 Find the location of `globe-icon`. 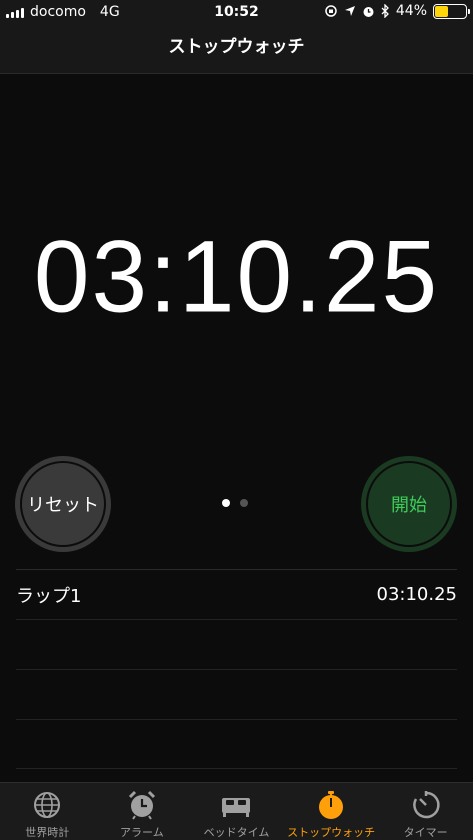

globe-icon is located at coordinates (47, 805).